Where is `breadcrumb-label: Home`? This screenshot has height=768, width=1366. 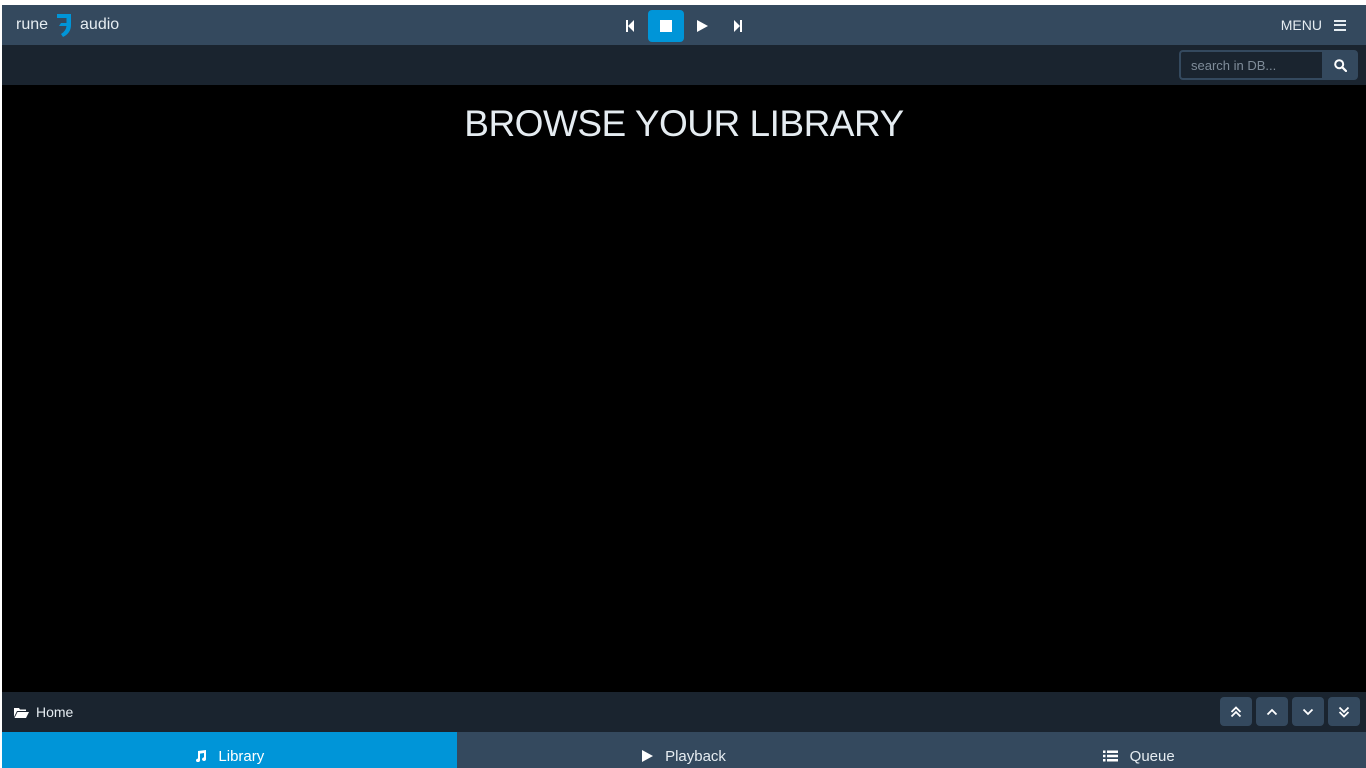 breadcrumb-label: Home is located at coordinates (55, 712).